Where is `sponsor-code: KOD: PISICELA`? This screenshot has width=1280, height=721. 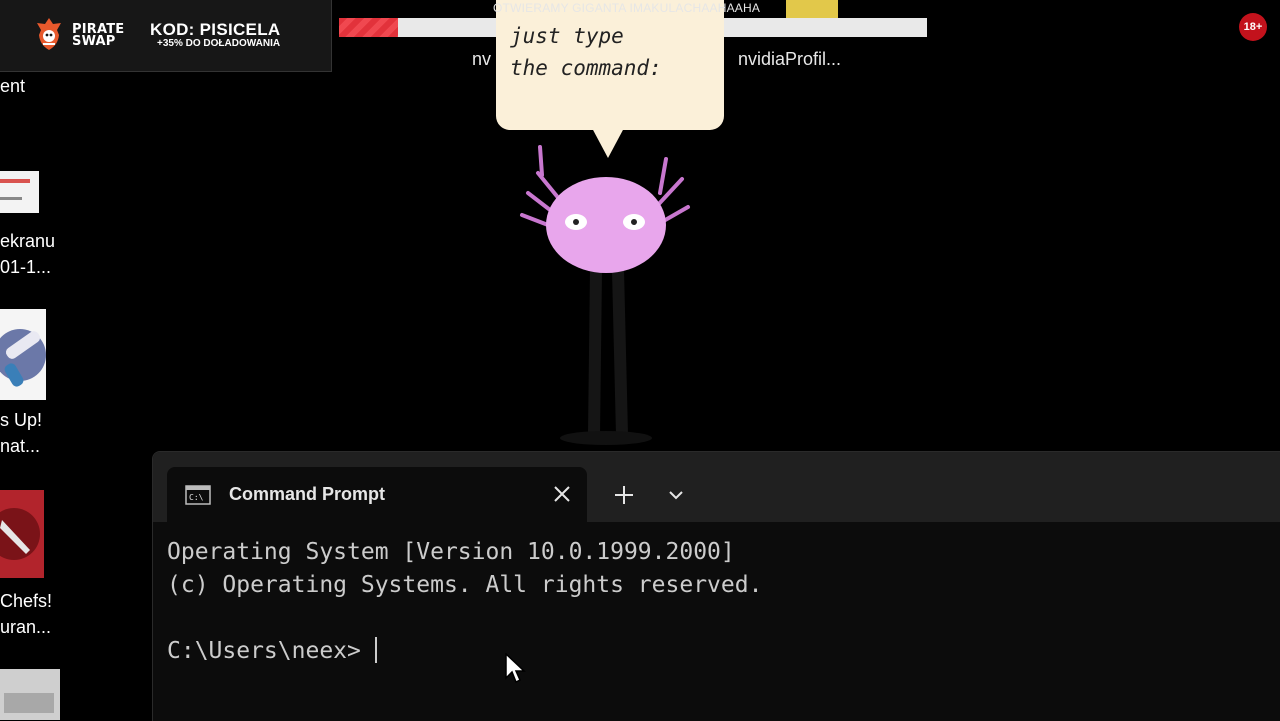
sponsor-code: KOD: PISICELA is located at coordinates (215, 29).